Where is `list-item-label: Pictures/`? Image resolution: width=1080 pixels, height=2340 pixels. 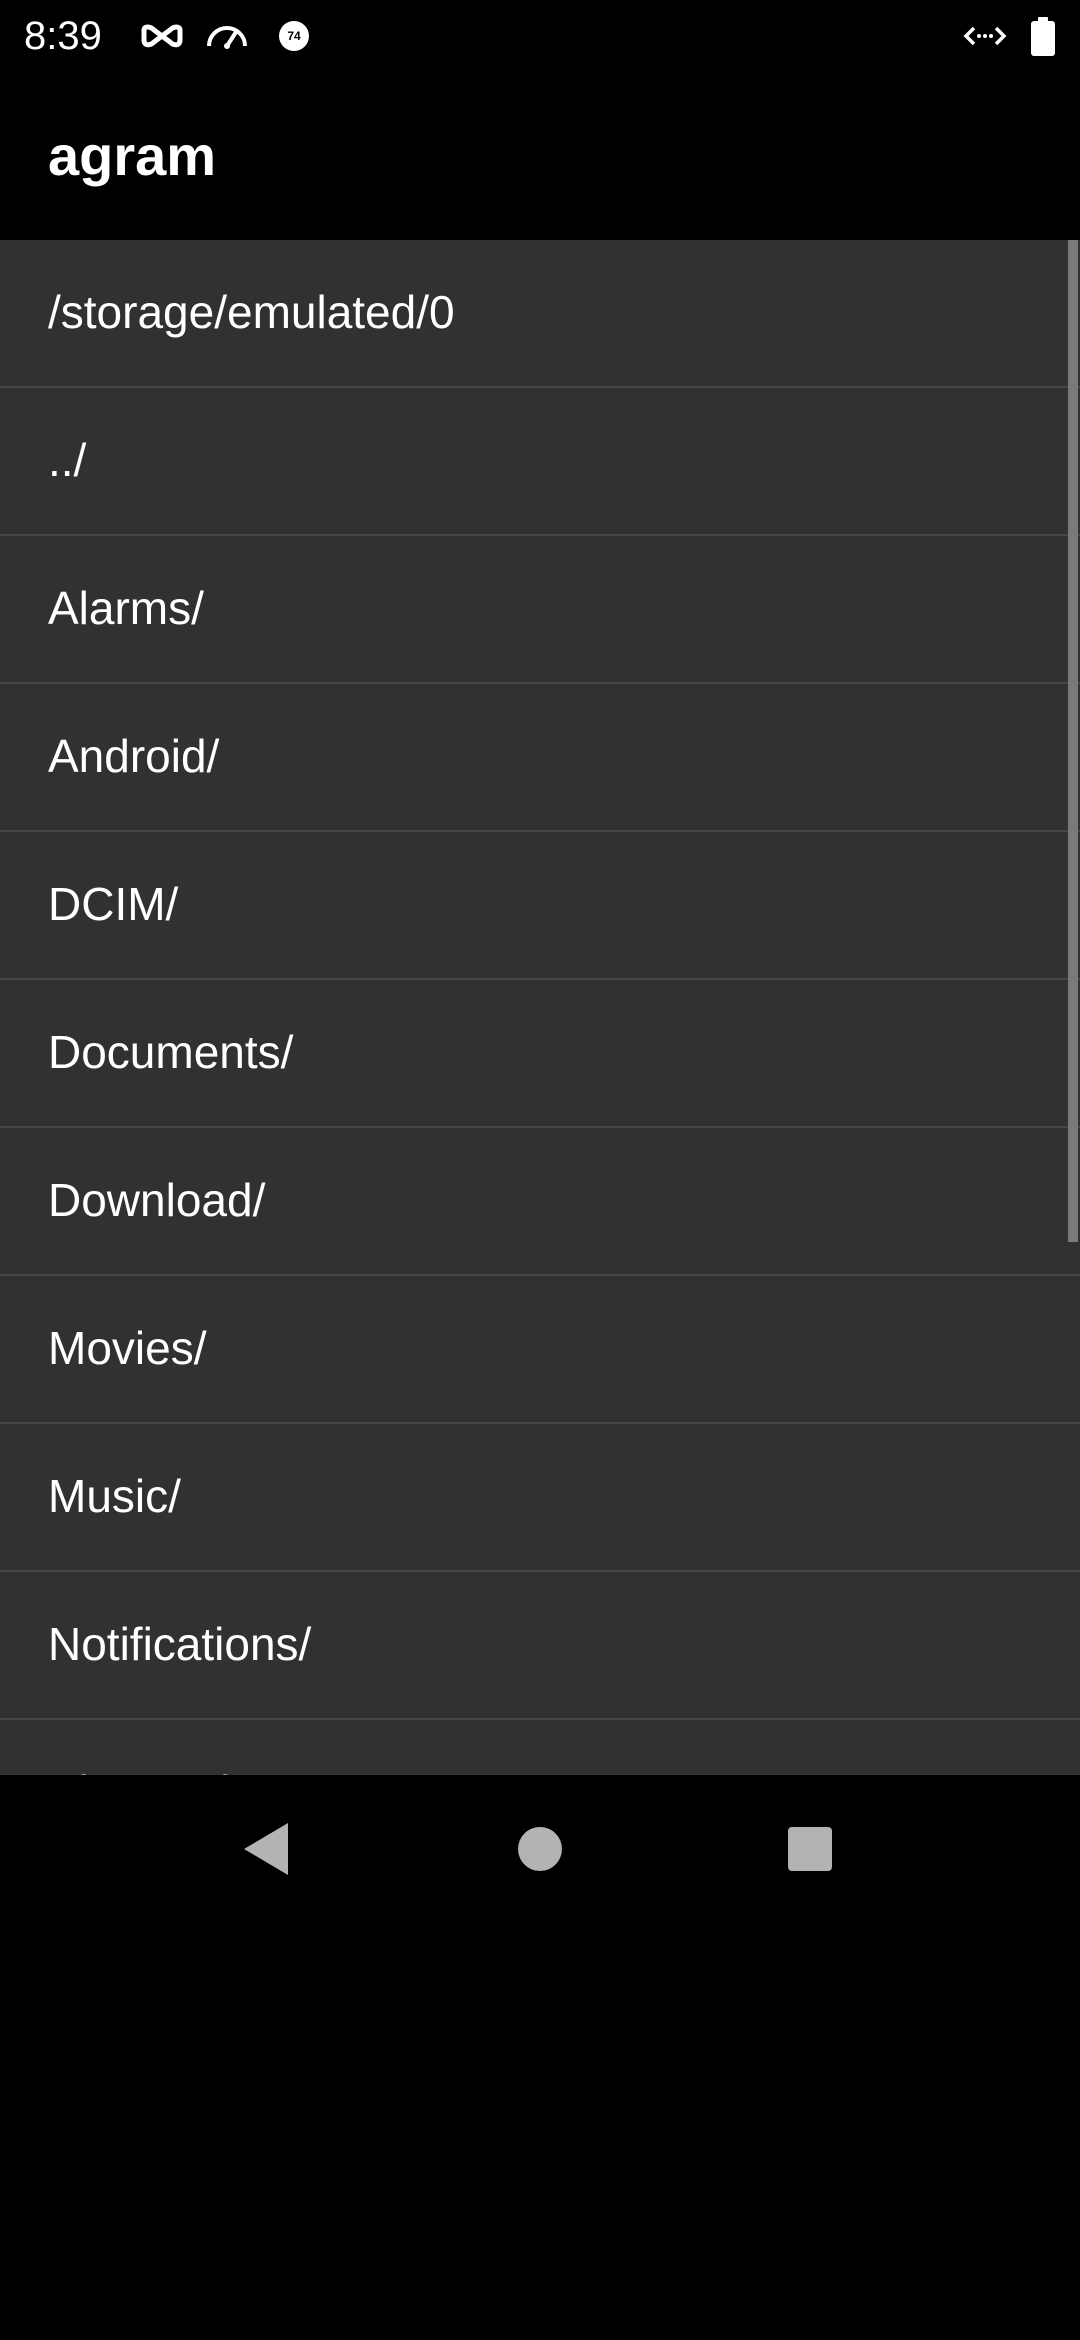
list-item-label: Pictures/ is located at coordinates (137, 1769).